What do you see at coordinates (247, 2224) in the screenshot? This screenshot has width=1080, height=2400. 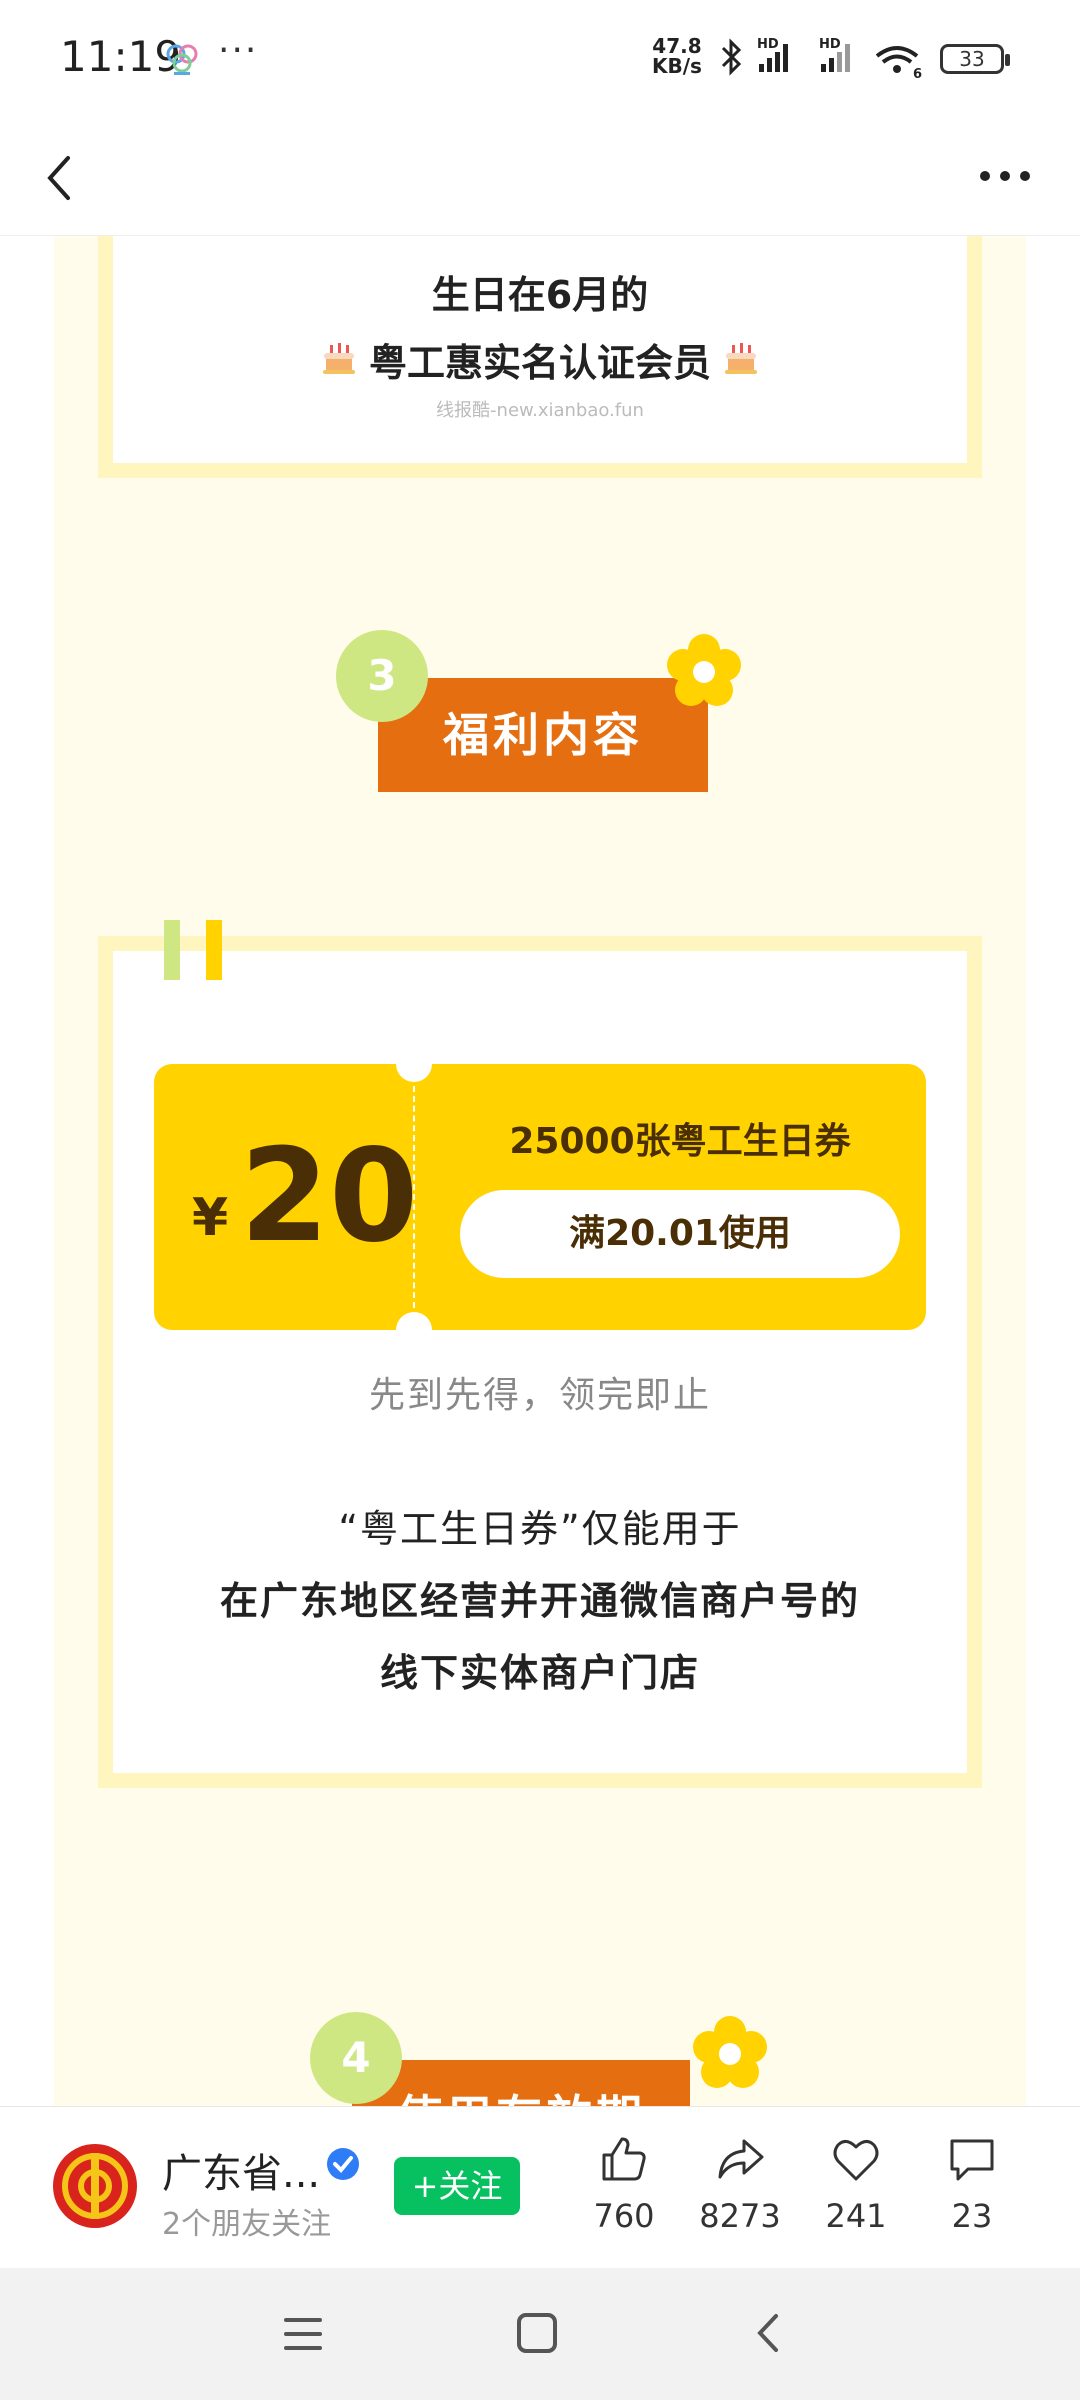 I see `friends-following: 2个朋友关注` at bounding box center [247, 2224].